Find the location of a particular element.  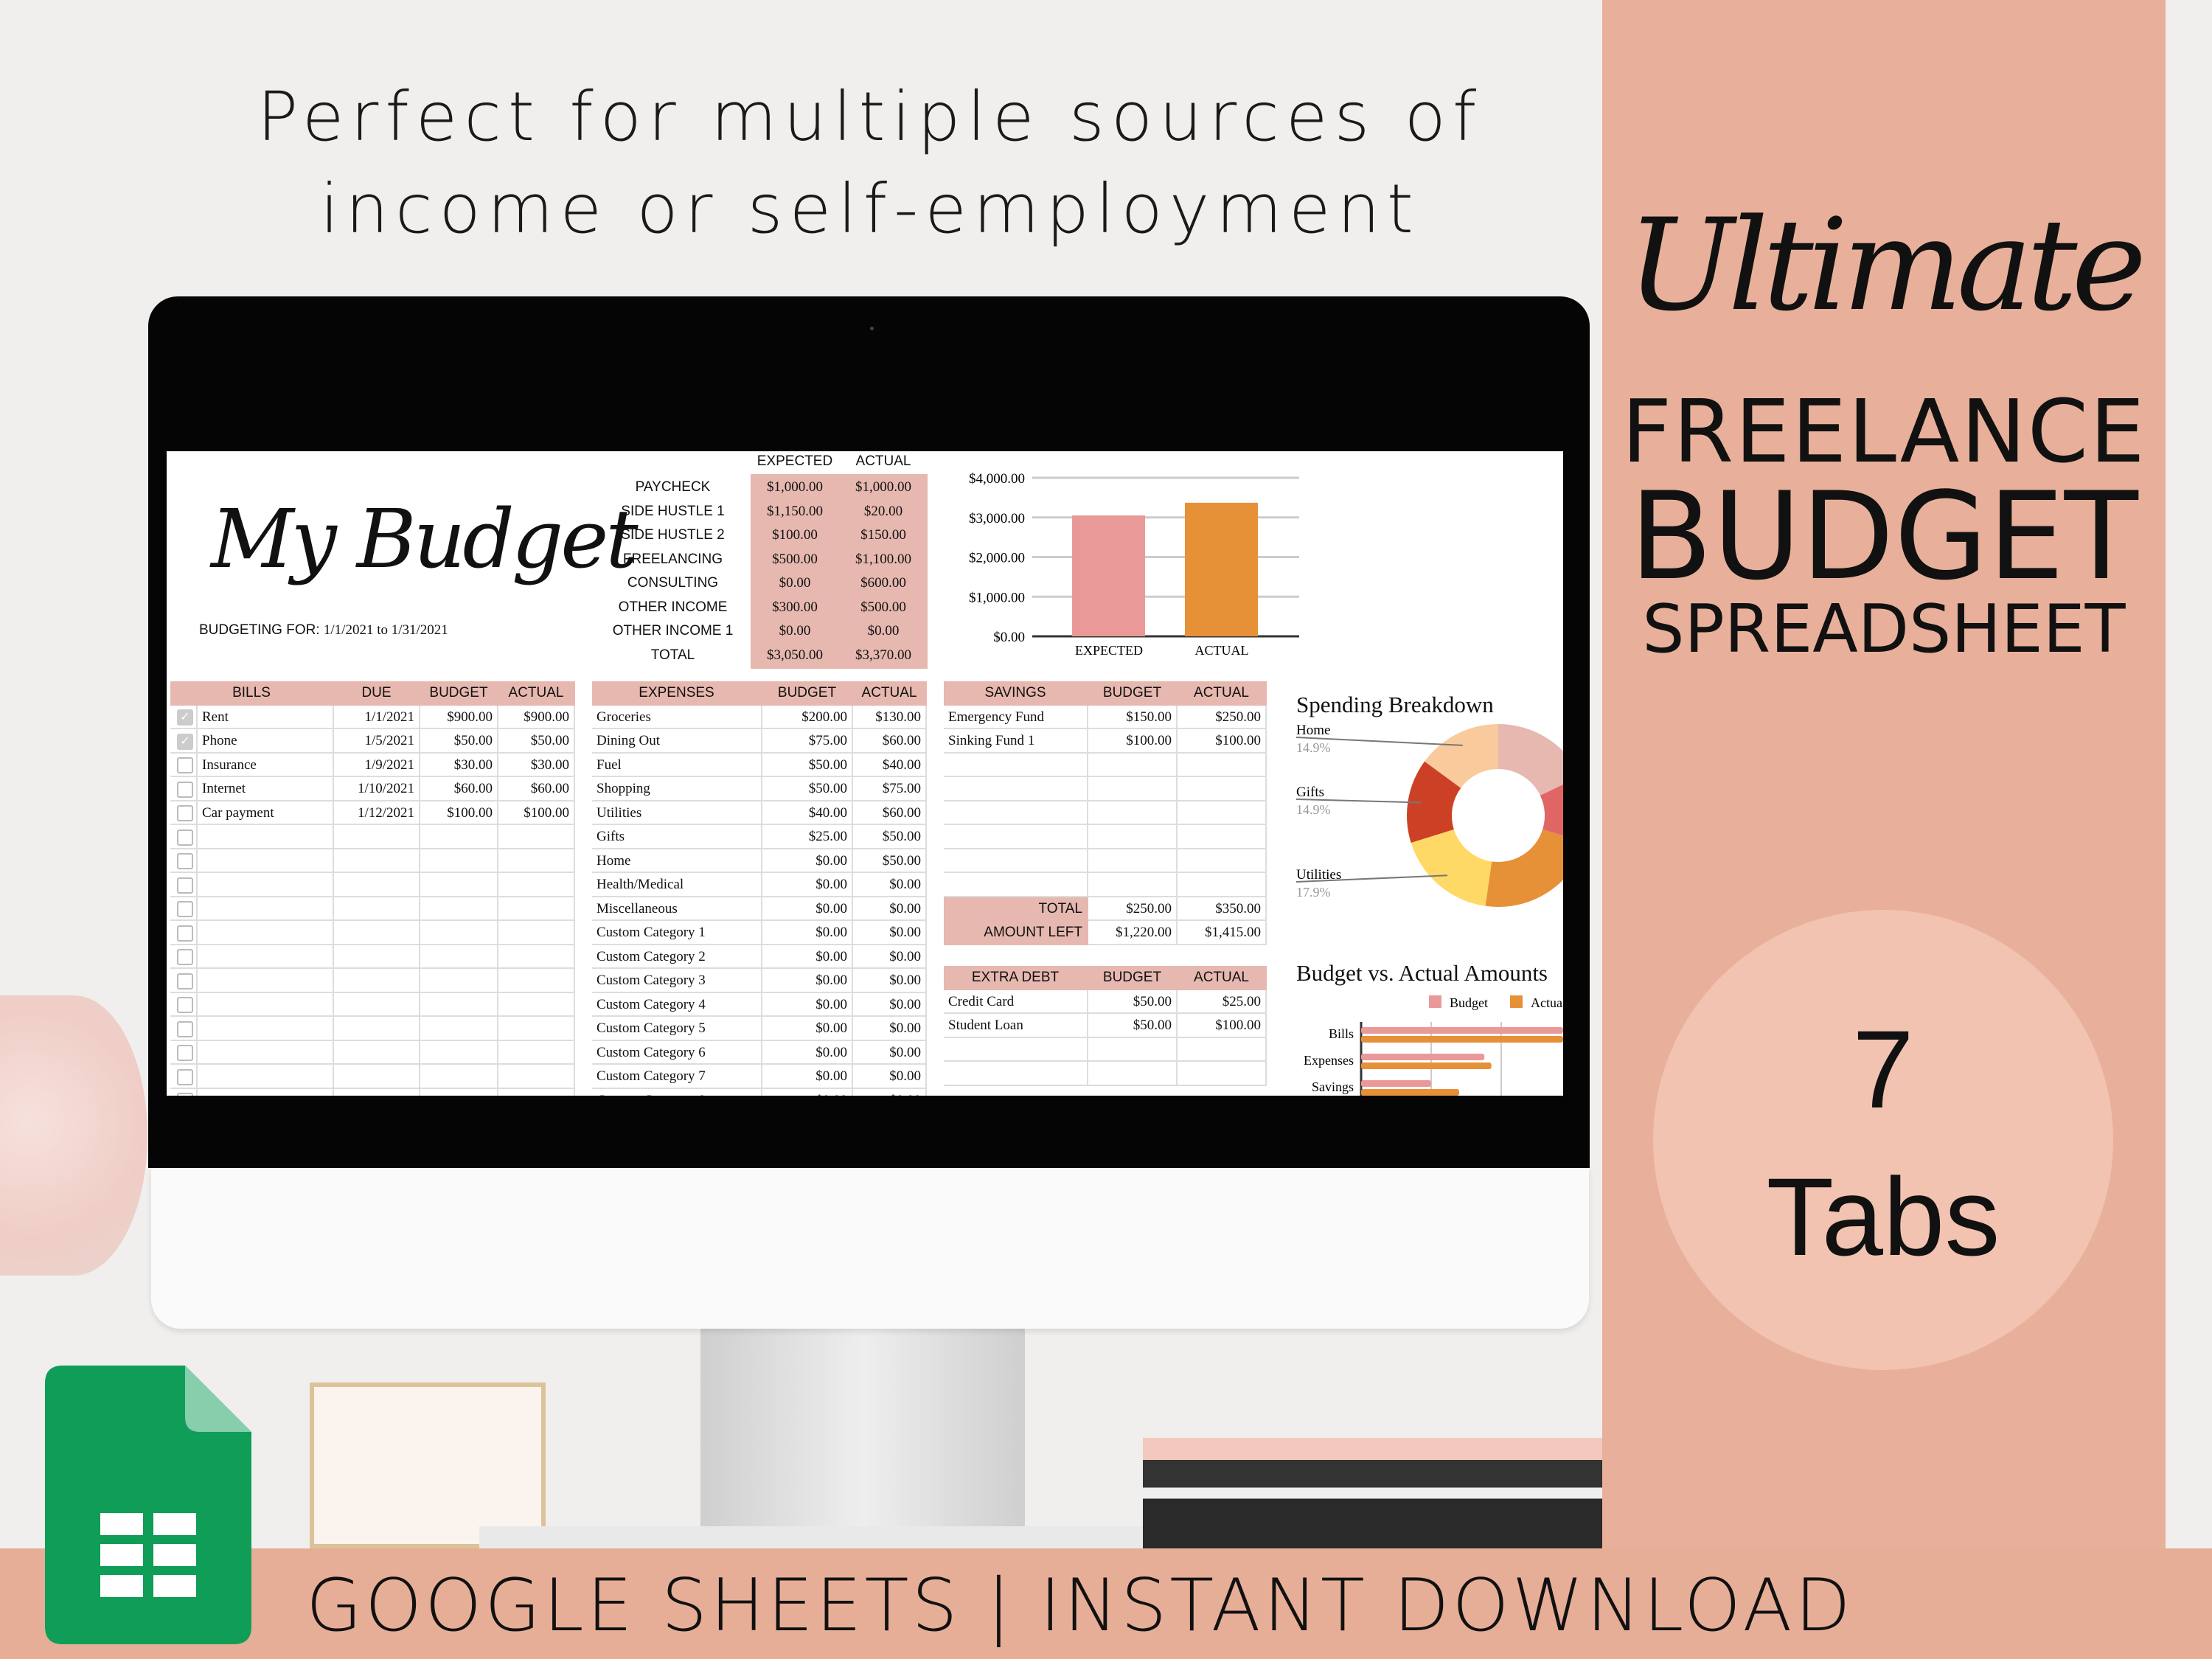

headline-line-2: income or self-employment is located at coordinates (870, 209).